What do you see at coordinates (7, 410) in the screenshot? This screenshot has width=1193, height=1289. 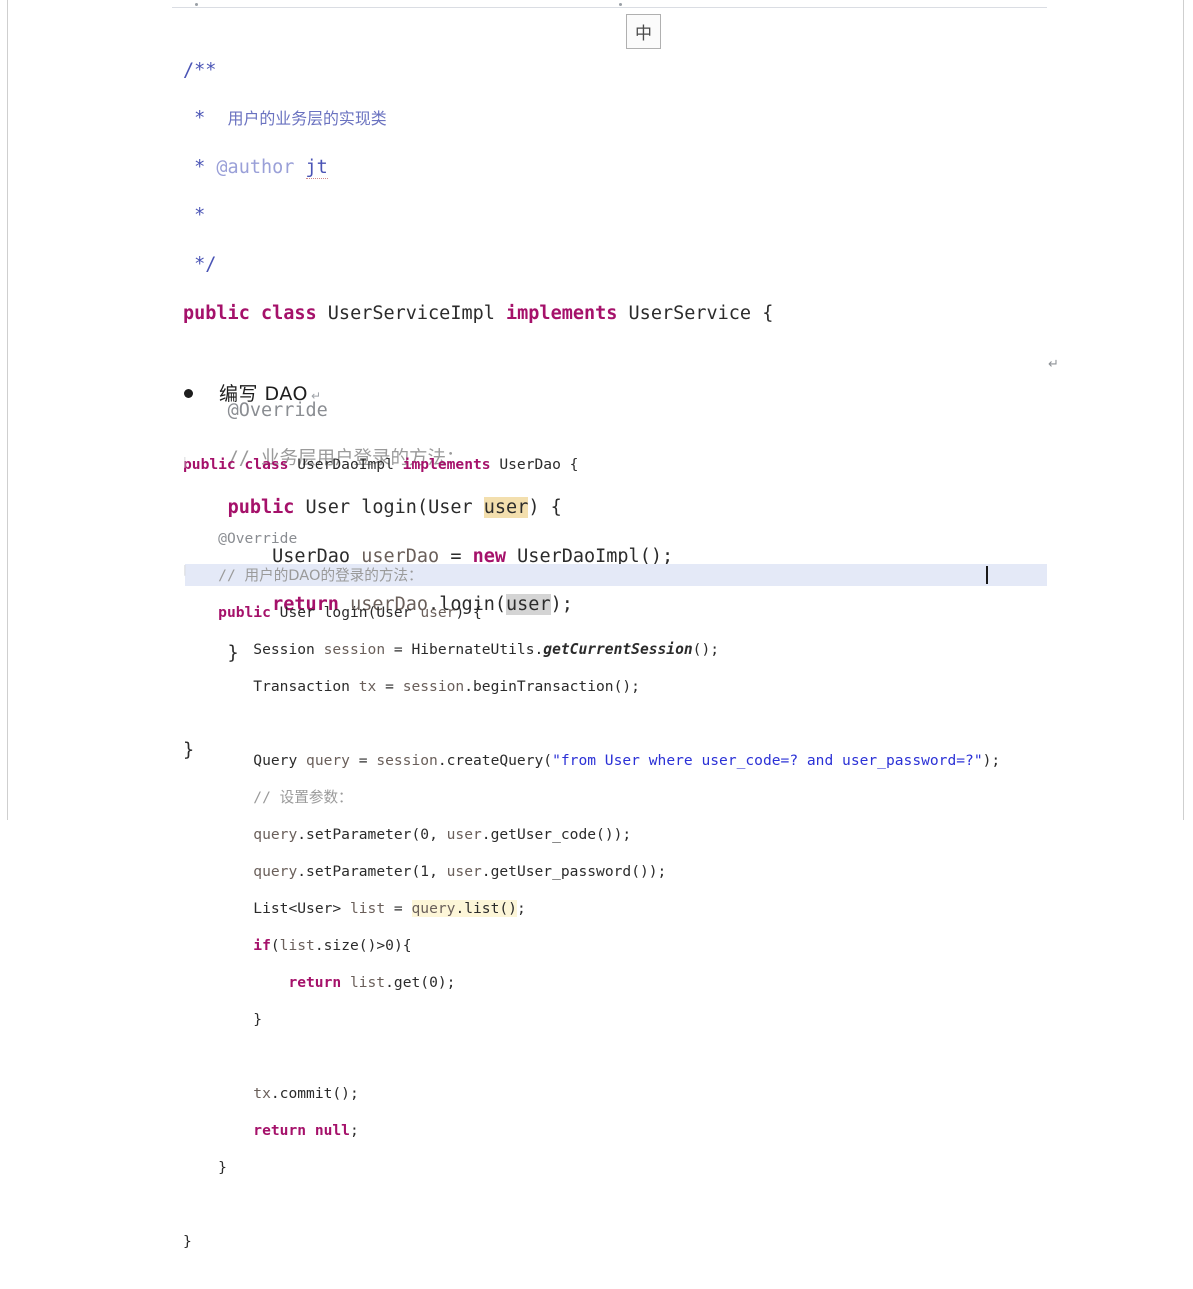 I see `page-left-border` at bounding box center [7, 410].